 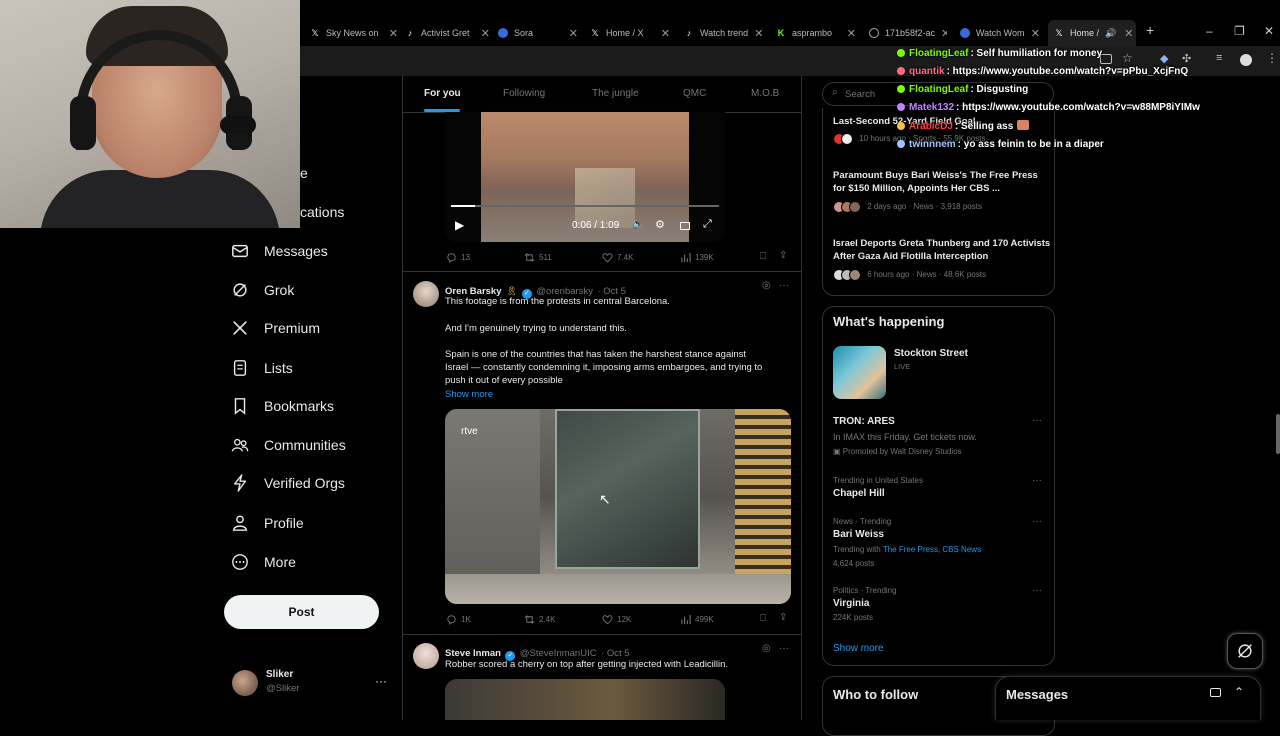 I want to click on browser-tab: ♪ Watch trend ✕, so click(x=723, y=33).